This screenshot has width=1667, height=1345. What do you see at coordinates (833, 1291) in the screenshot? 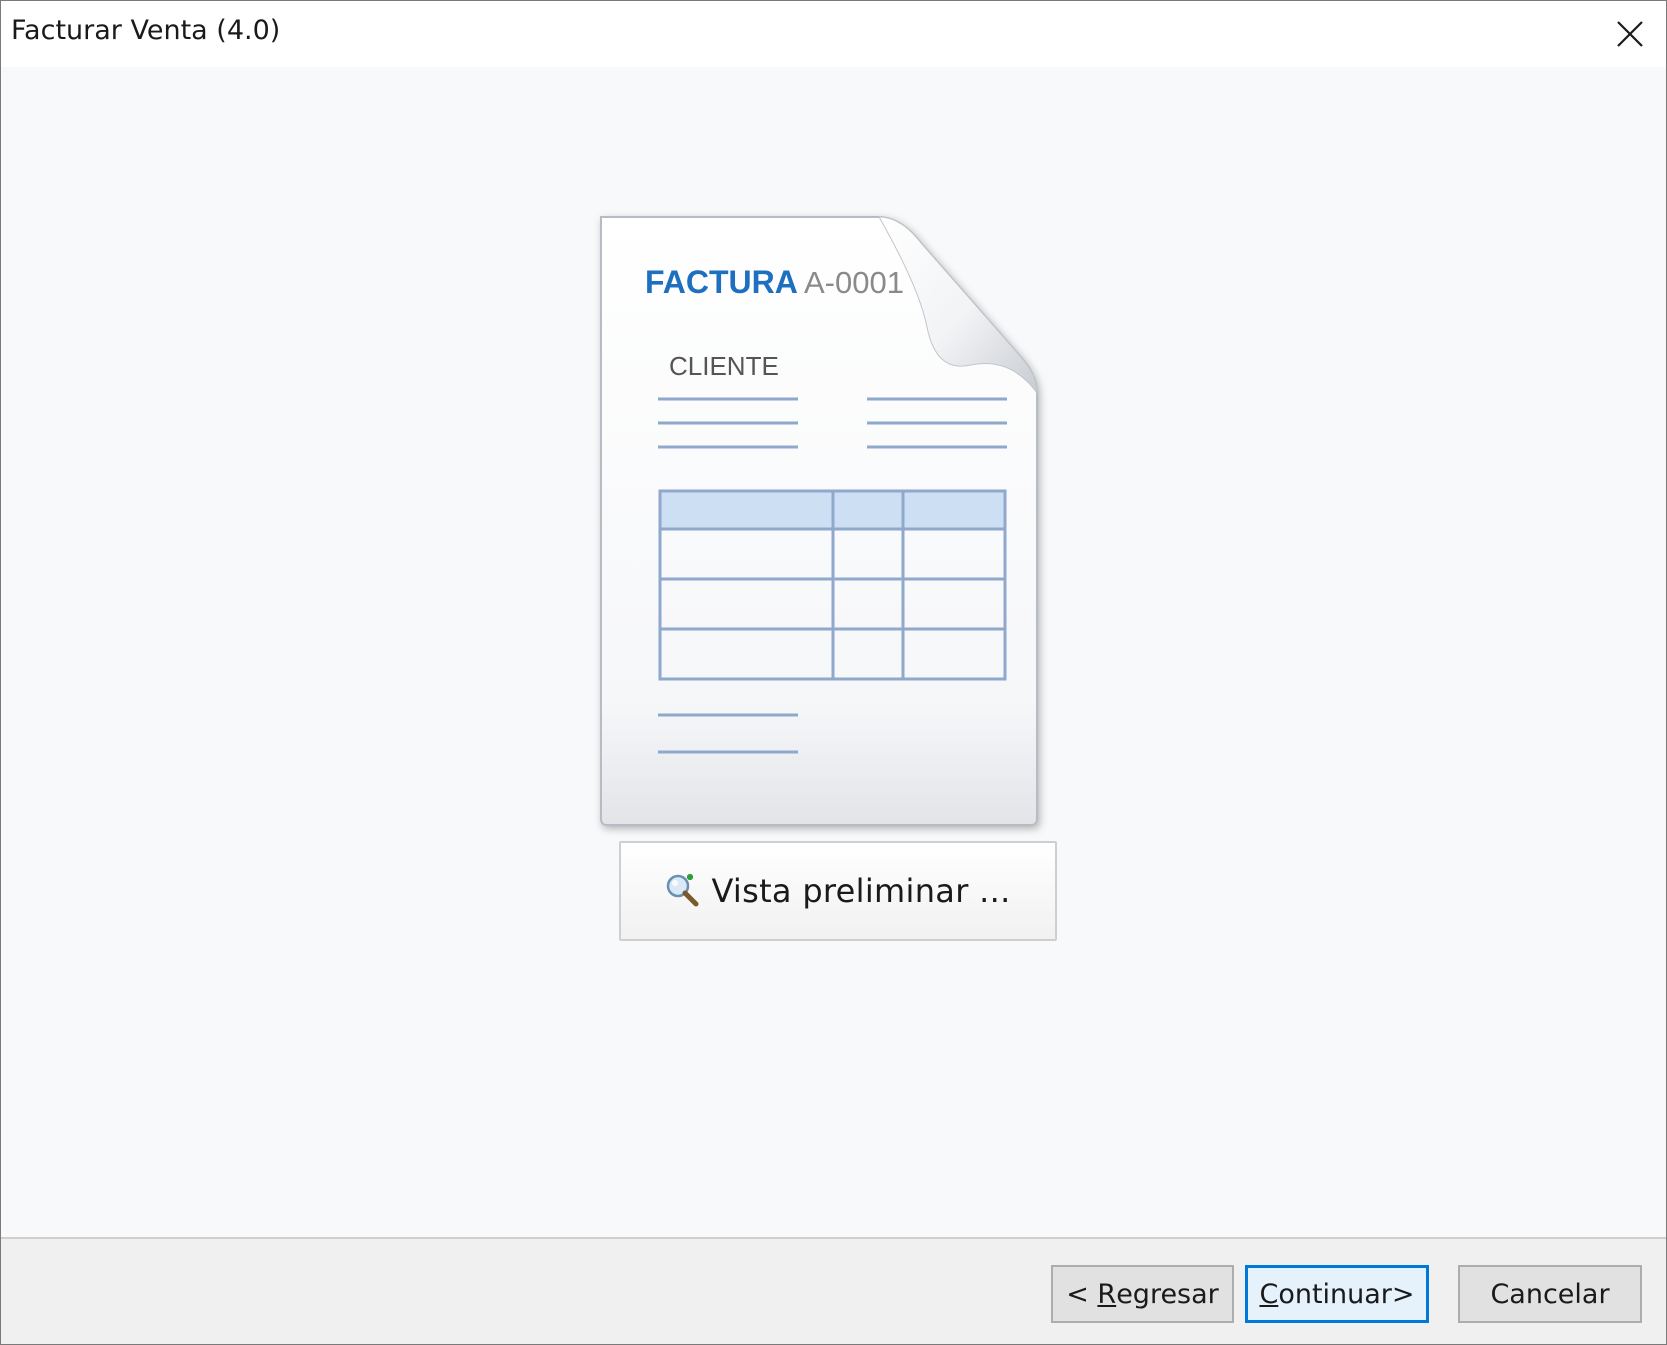
I see `footer-bar: < Regresar Continuar> Cancelar` at bounding box center [833, 1291].